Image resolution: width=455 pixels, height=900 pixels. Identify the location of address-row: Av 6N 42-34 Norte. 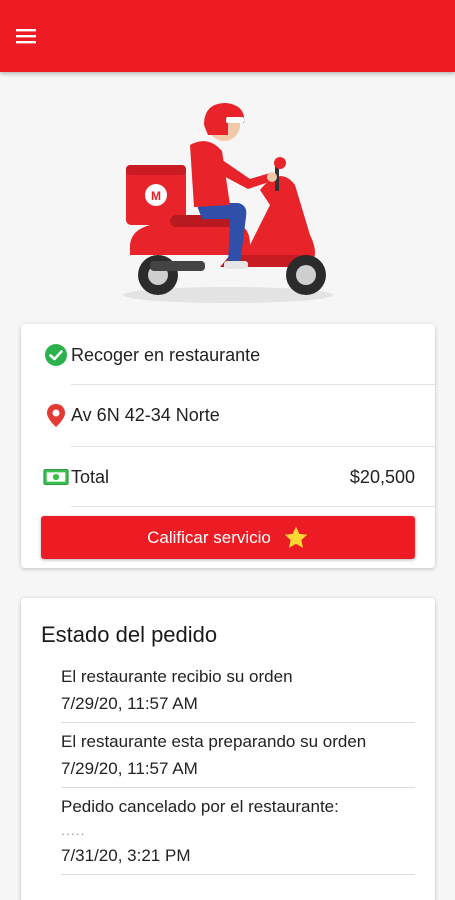
(228, 415).